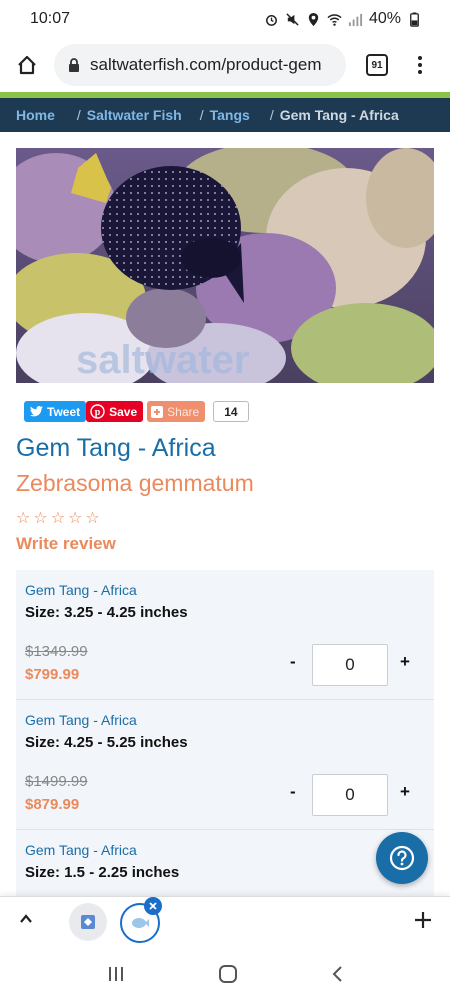 This screenshot has height=1000, width=450. Describe the element at coordinates (228, 974) in the screenshot. I see `nav-home-icon` at that location.